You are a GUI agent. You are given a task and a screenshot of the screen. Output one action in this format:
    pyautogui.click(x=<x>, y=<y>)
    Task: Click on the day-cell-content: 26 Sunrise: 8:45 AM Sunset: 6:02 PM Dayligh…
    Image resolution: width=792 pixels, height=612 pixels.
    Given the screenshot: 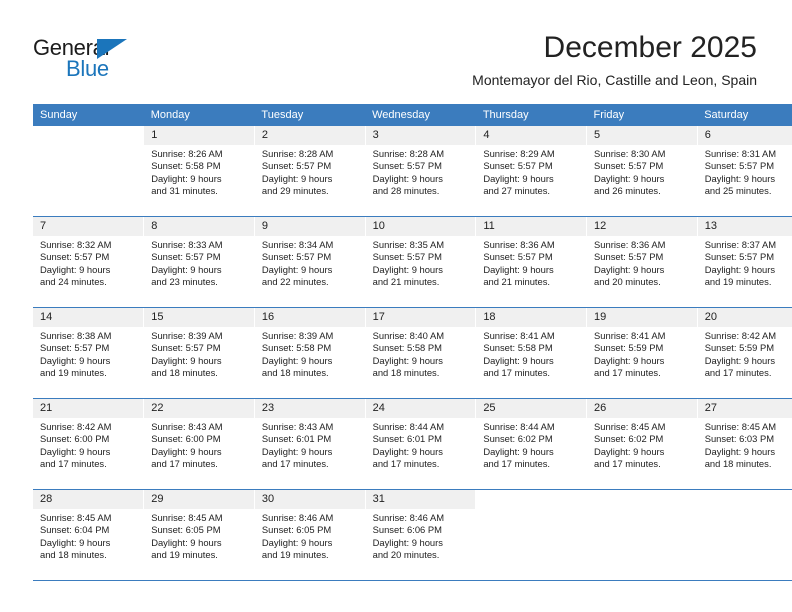 What is the action you would take?
    pyautogui.click(x=642, y=444)
    